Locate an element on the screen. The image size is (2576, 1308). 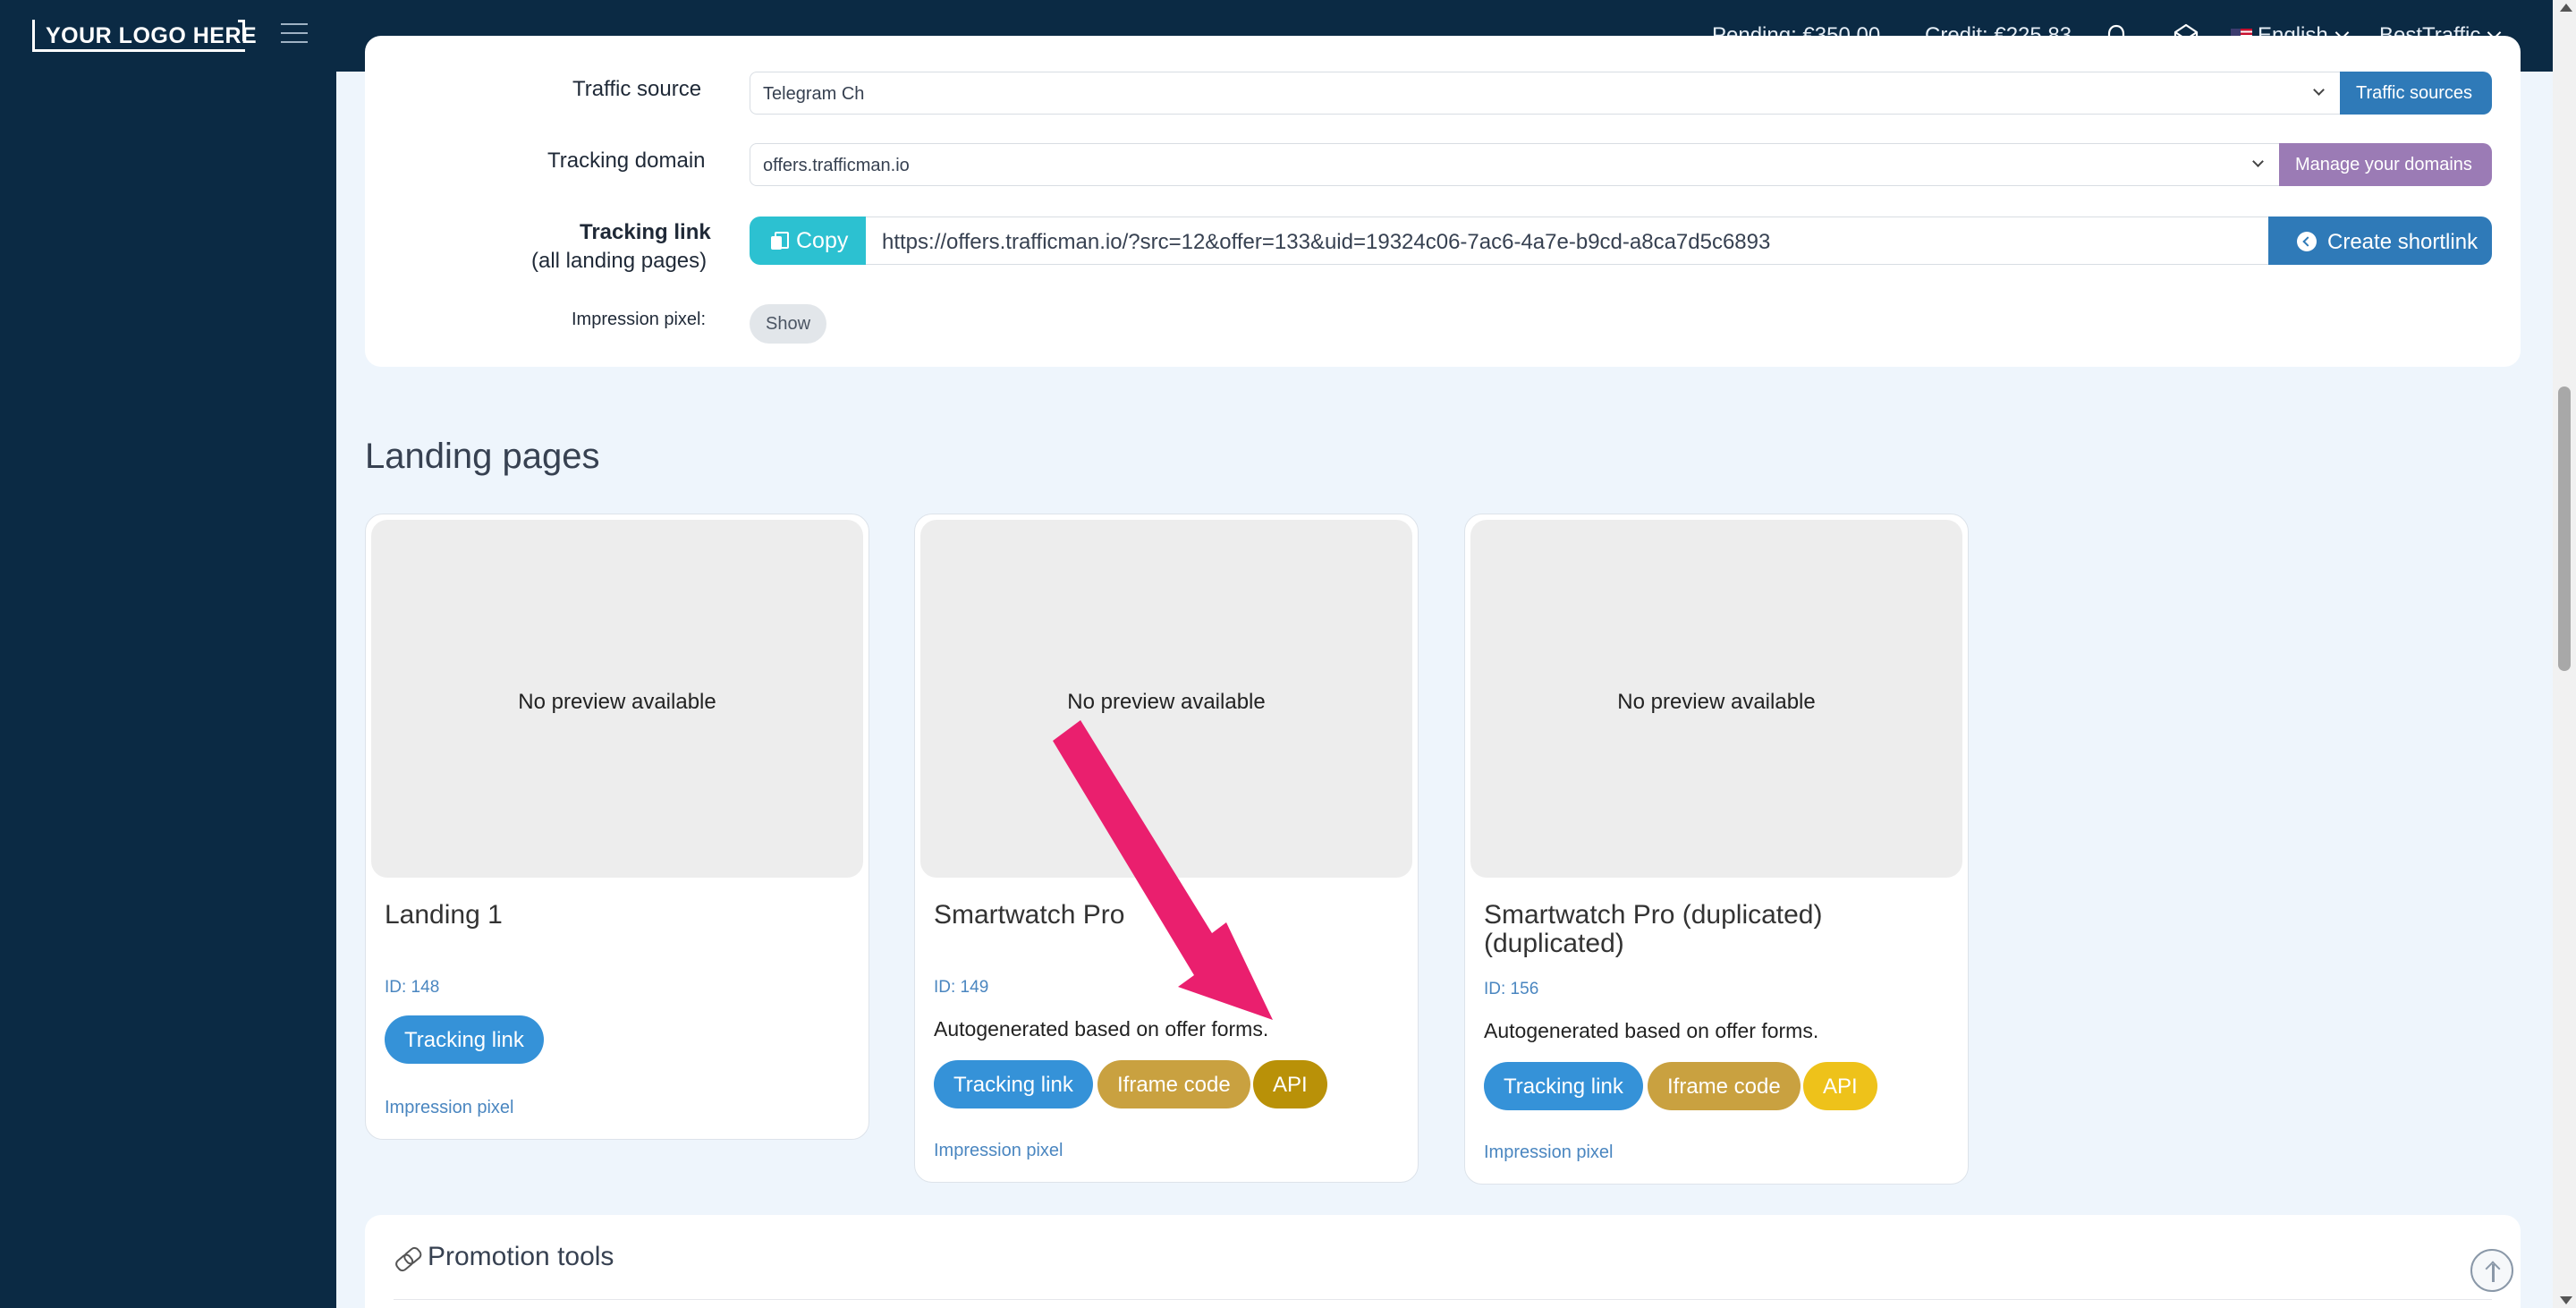
promotion-tools-title: Promotion tools is located at coordinates (504, 1257).